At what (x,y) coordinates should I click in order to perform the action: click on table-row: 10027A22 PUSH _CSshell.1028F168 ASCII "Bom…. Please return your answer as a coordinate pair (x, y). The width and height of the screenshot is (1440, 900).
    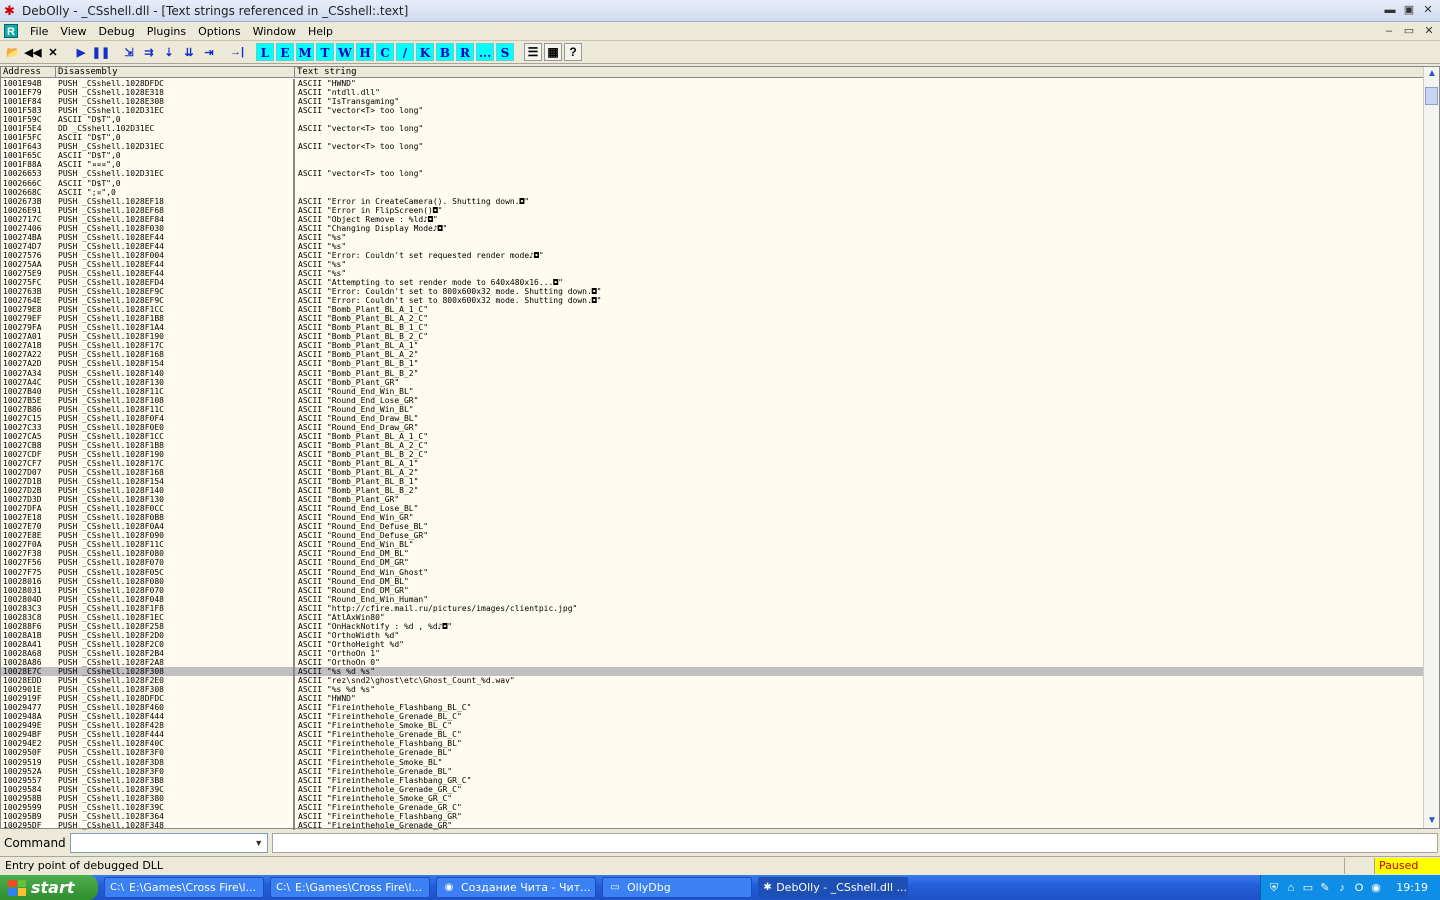
    Looking at the image, I should click on (713, 355).